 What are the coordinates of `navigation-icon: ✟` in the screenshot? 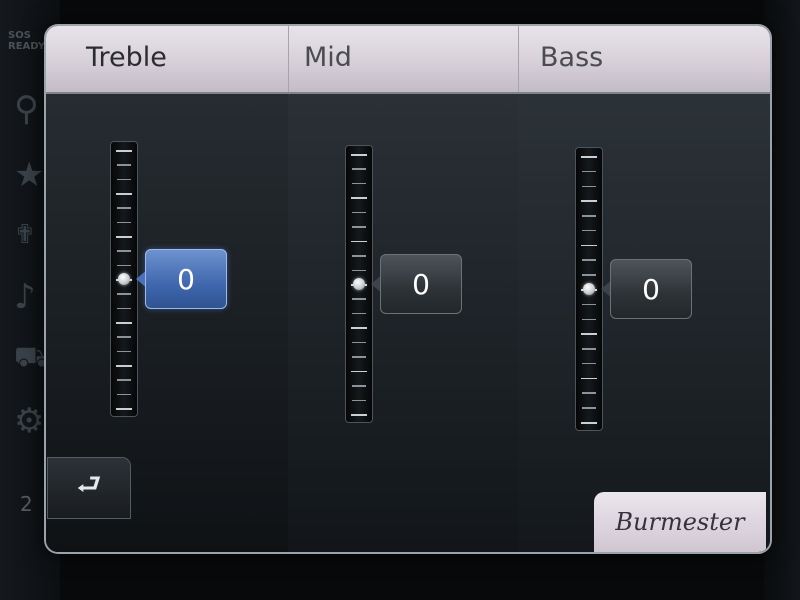 It's located at (25, 235).